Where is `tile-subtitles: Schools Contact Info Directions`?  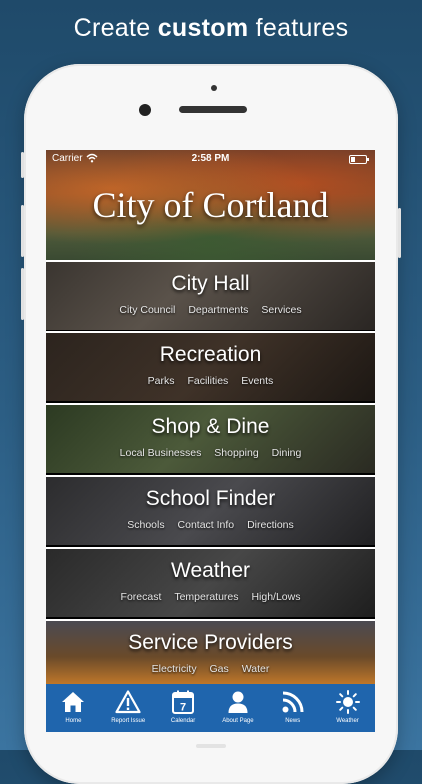
tile-subtitles: Schools Contact Info Directions is located at coordinates (210, 525).